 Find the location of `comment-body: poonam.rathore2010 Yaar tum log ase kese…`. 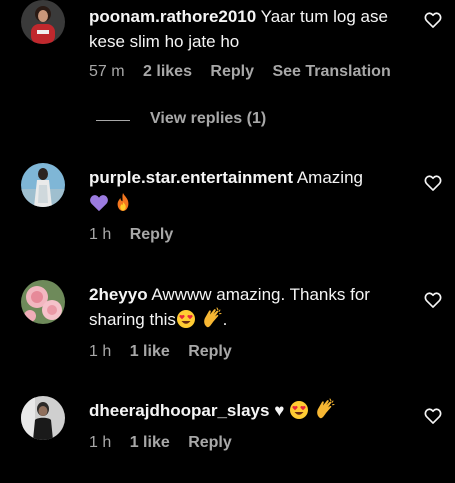

comment-body: poonam.rathore2010 Yaar tum log ase kese… is located at coordinates (249, 29).